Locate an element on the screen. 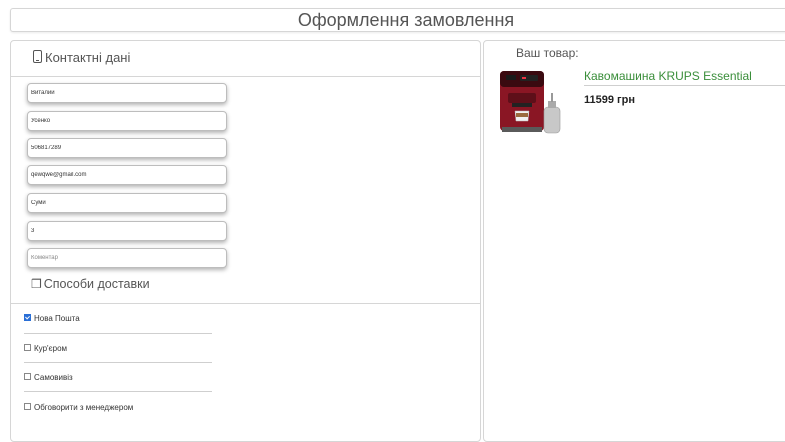  delivery-heading: ❒ Способи доставки is located at coordinates (90, 284).